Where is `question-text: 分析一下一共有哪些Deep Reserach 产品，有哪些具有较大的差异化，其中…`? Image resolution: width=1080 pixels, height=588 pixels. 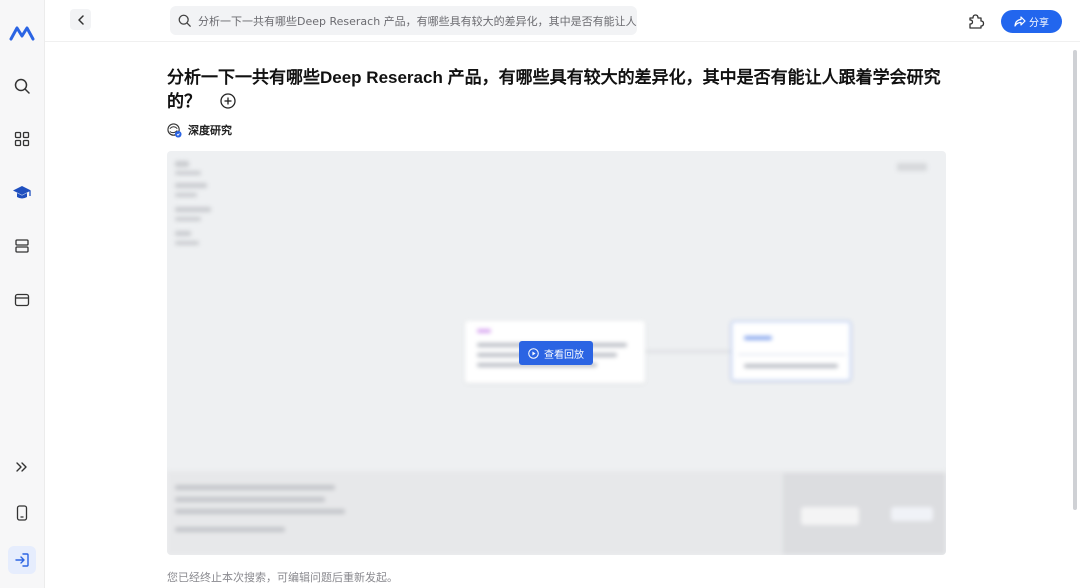
question-text: 分析一下一共有哪些Deep Reserach 产品，有哪些具有较大的差异化，其中… is located at coordinates (554, 89).